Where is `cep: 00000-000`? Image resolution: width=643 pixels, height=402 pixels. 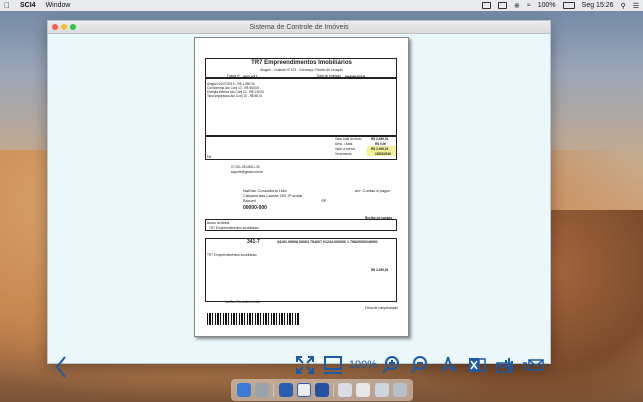
cep: 00000-000 is located at coordinates (255, 208).